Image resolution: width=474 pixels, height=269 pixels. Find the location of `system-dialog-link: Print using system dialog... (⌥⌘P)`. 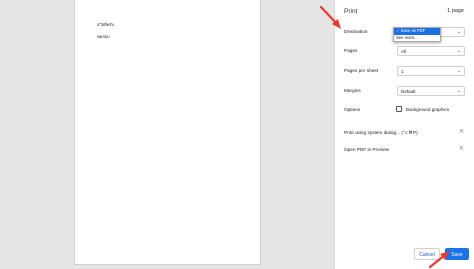

system-dialog-link: Print using system dialog... (⌥⌘P) is located at coordinates (381, 133).